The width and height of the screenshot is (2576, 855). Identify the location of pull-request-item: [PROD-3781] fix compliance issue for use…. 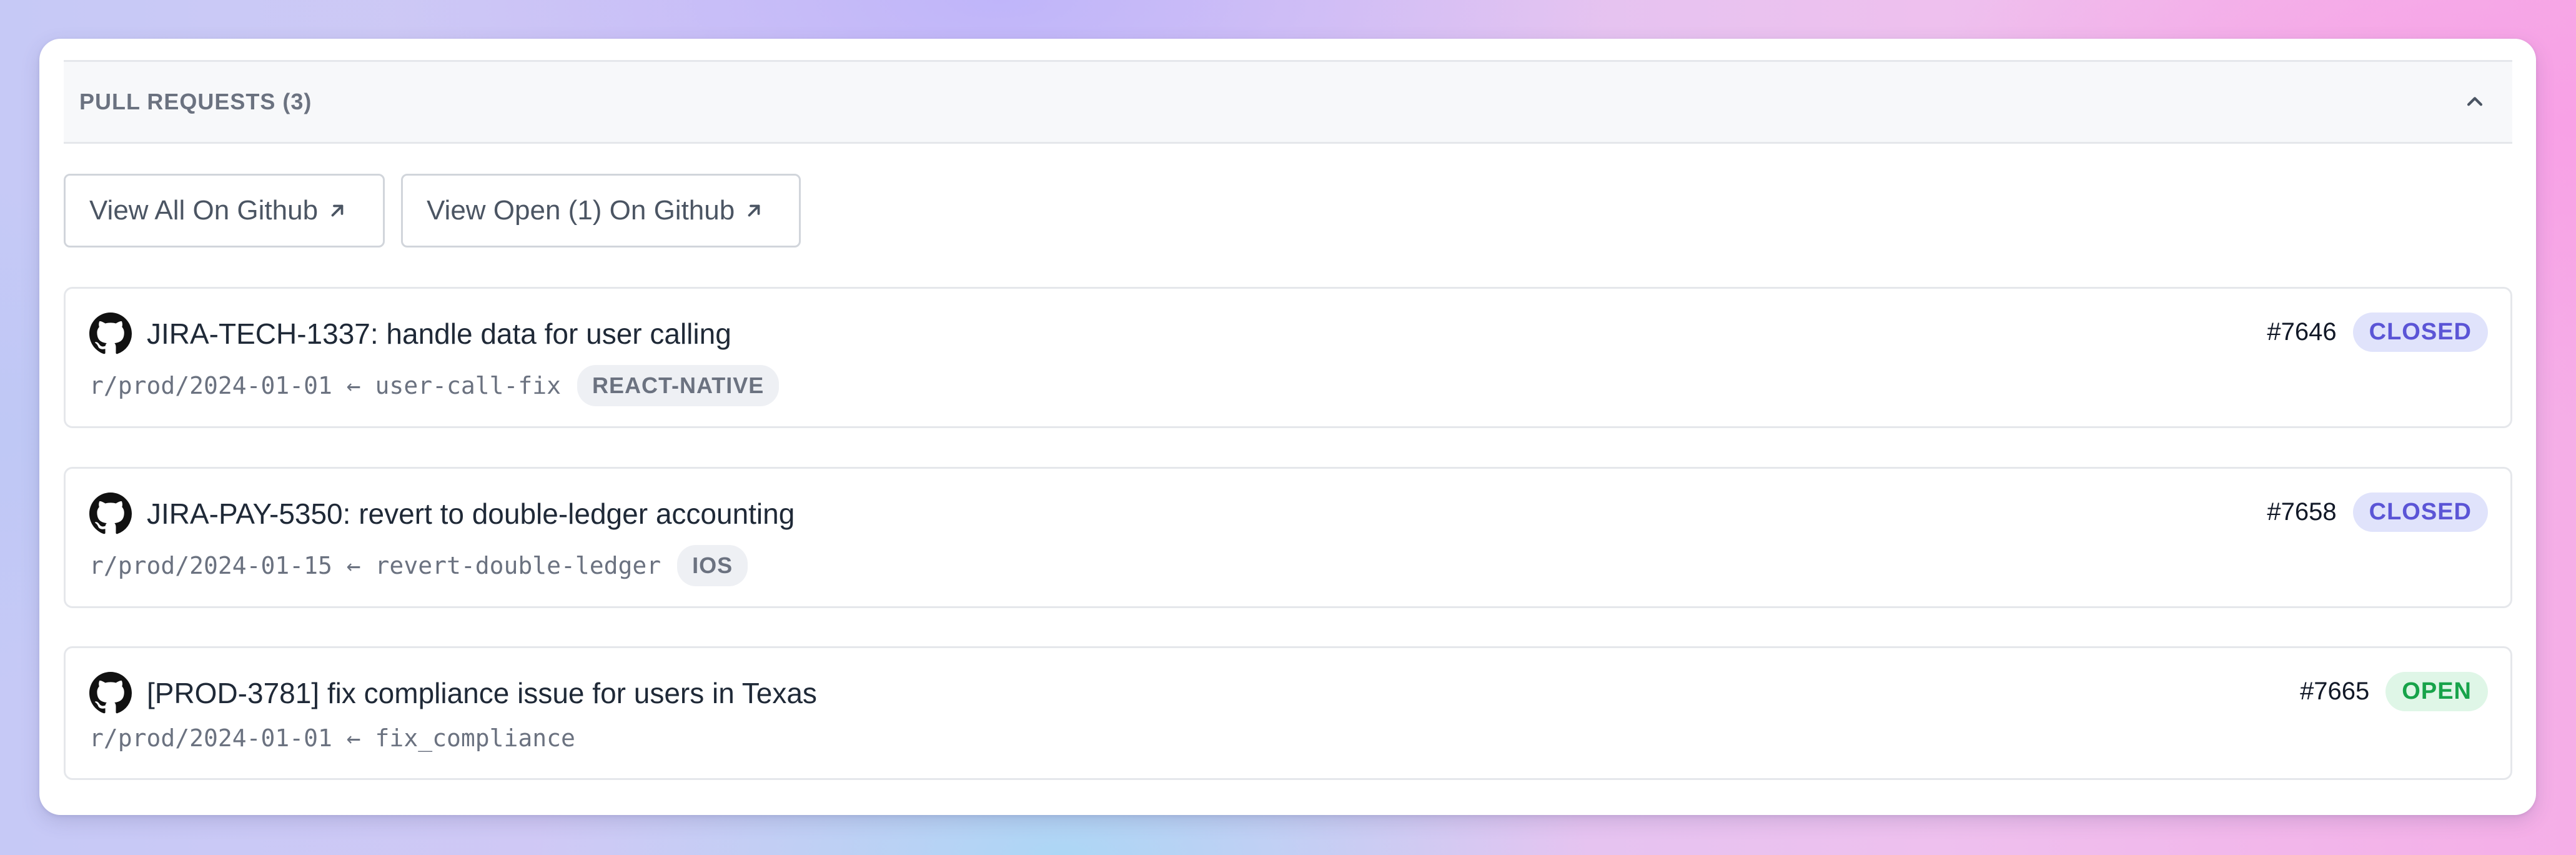
(1288, 713).